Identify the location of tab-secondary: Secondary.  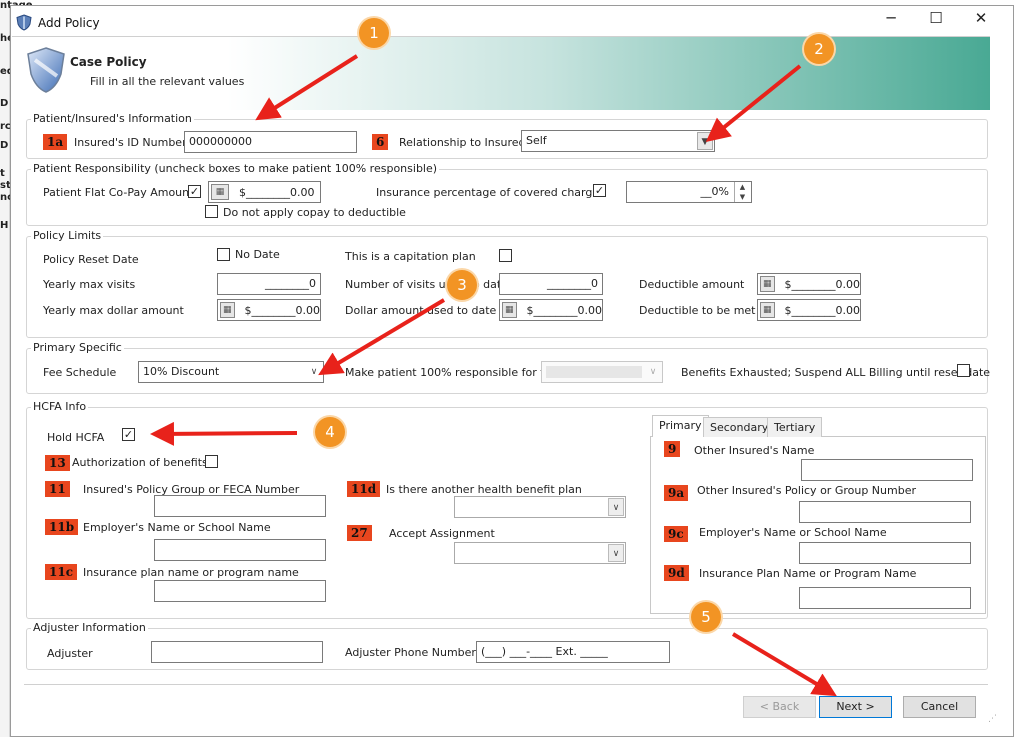
(739, 427).